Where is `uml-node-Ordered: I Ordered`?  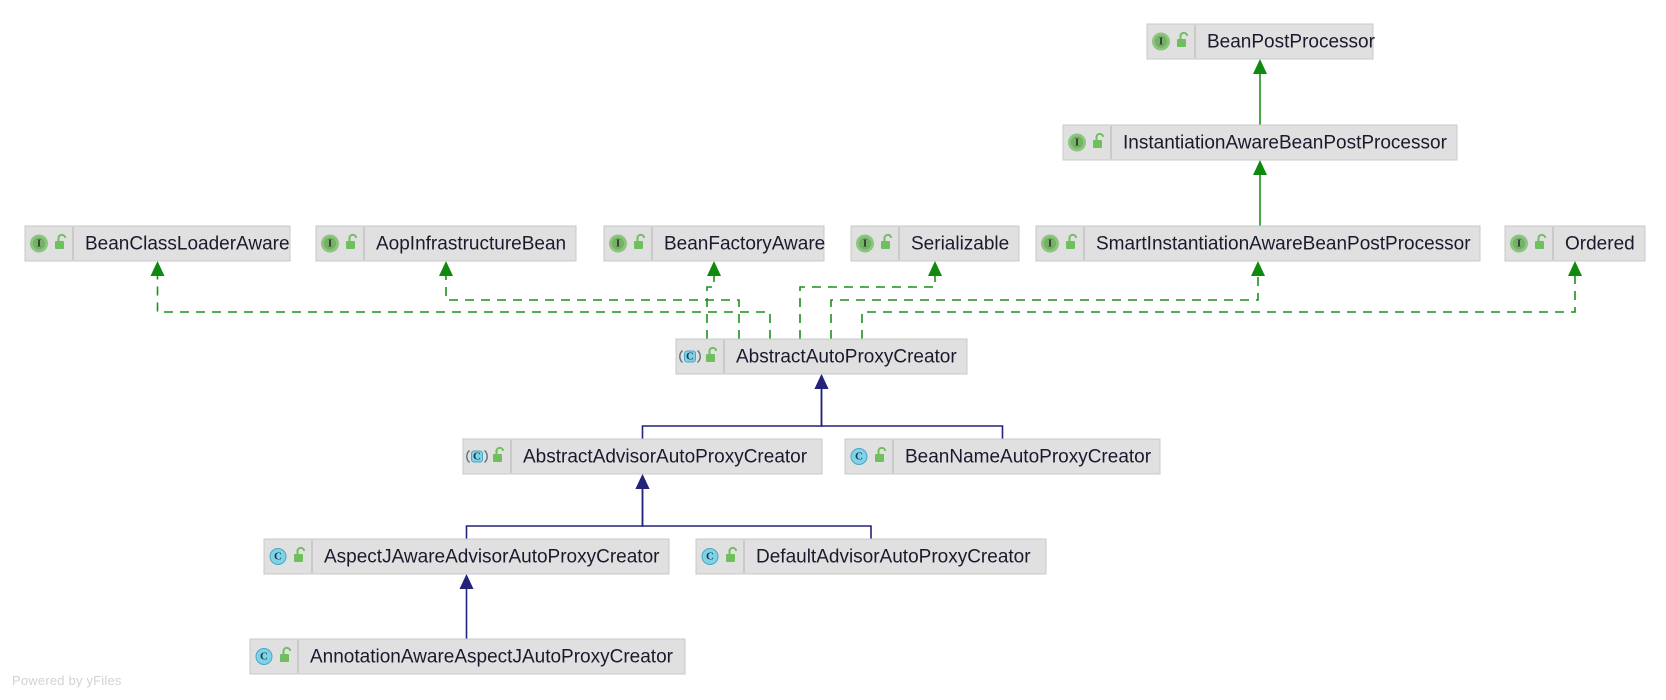 uml-node-Ordered: I Ordered is located at coordinates (1575, 243).